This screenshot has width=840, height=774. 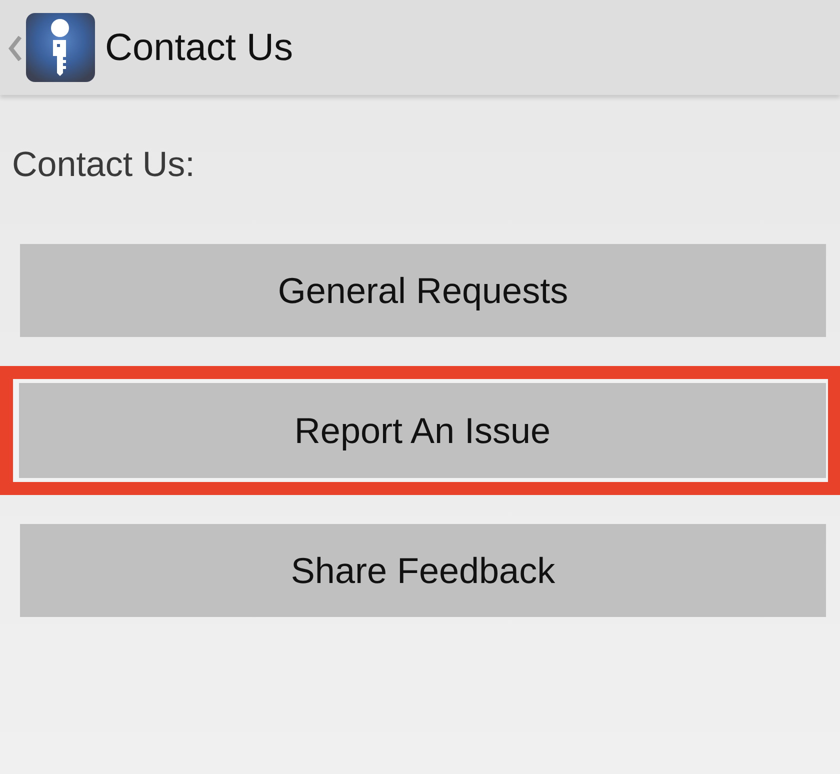 What do you see at coordinates (423, 290) in the screenshot?
I see `action-button: General Requests` at bounding box center [423, 290].